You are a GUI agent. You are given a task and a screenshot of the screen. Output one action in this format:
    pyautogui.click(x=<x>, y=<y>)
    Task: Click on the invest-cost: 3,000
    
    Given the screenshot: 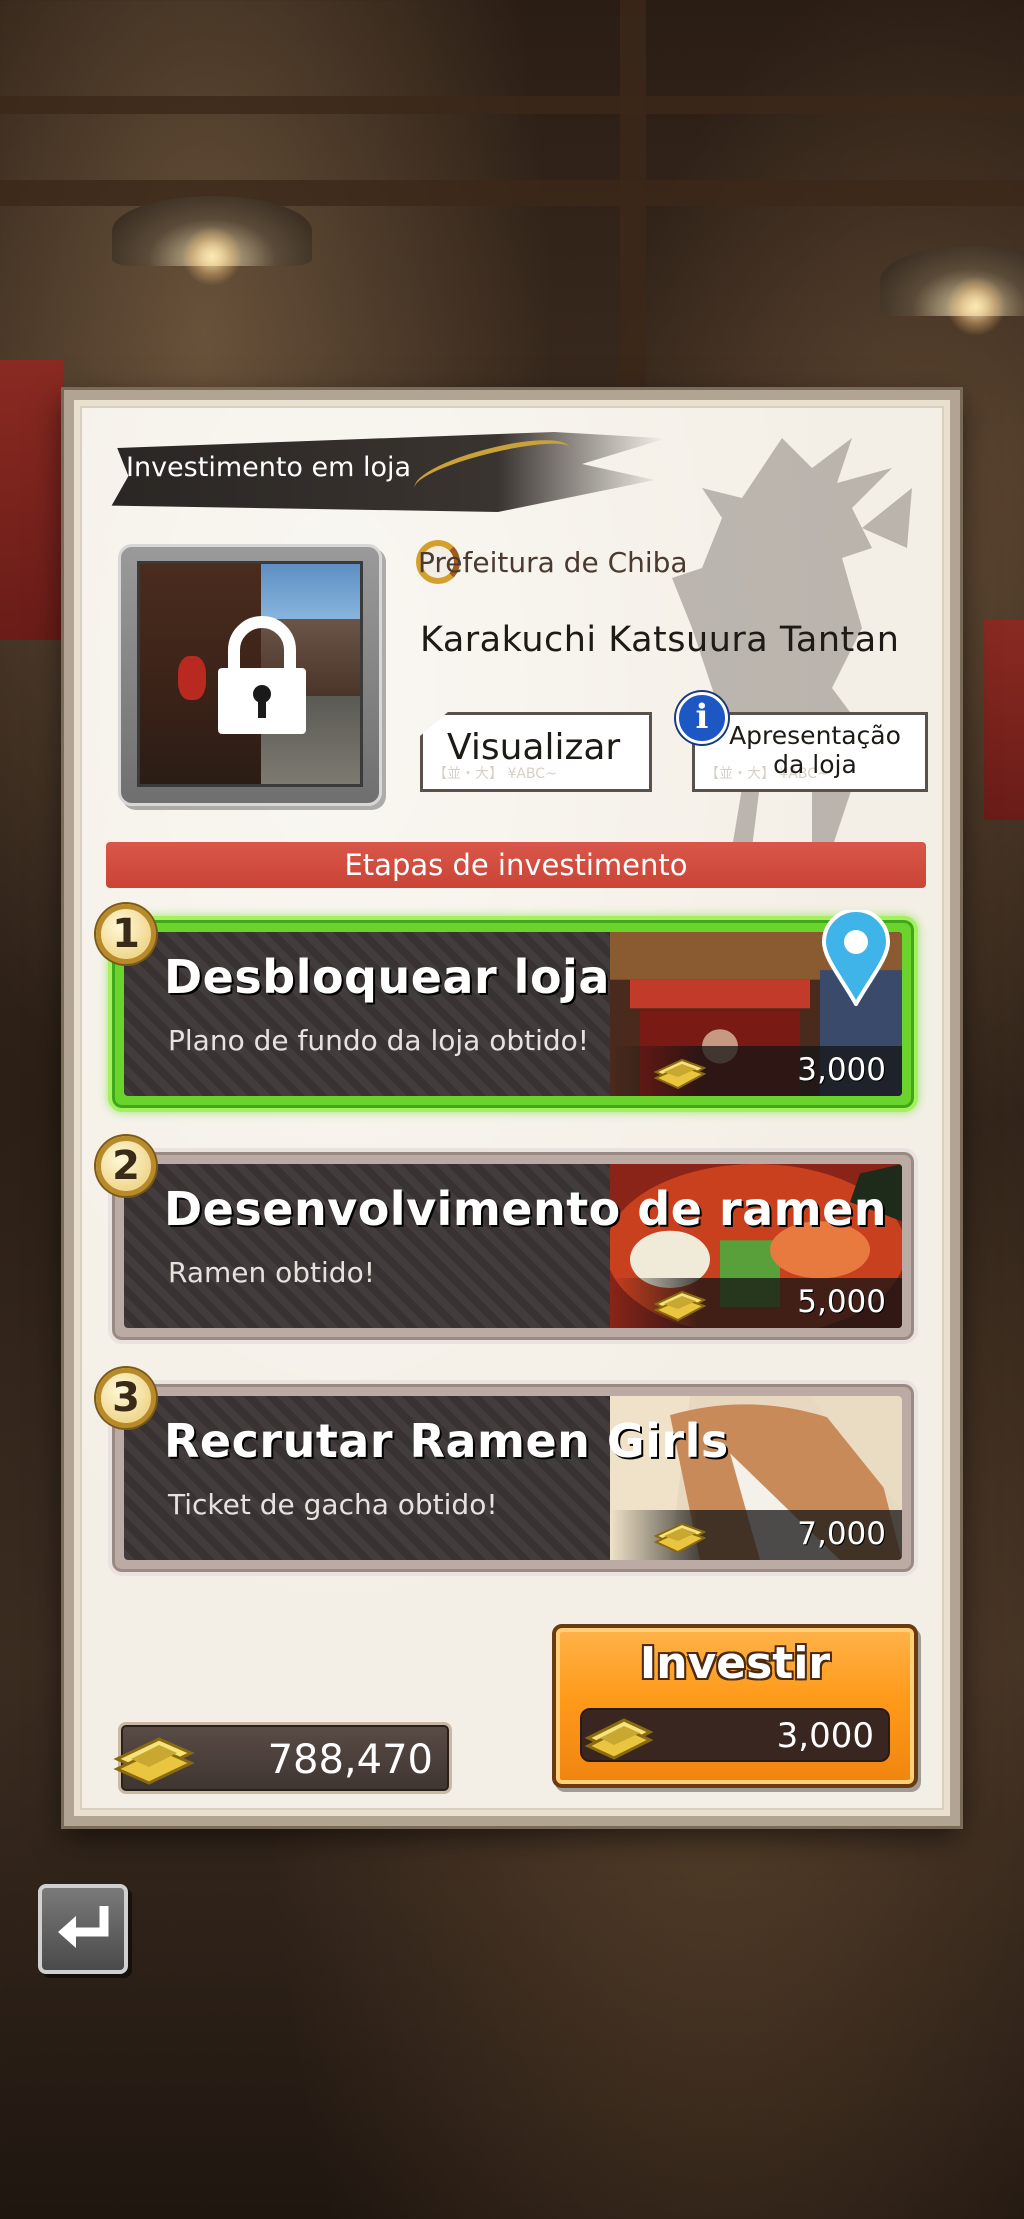 What is the action you would take?
    pyautogui.click(x=825, y=1736)
    